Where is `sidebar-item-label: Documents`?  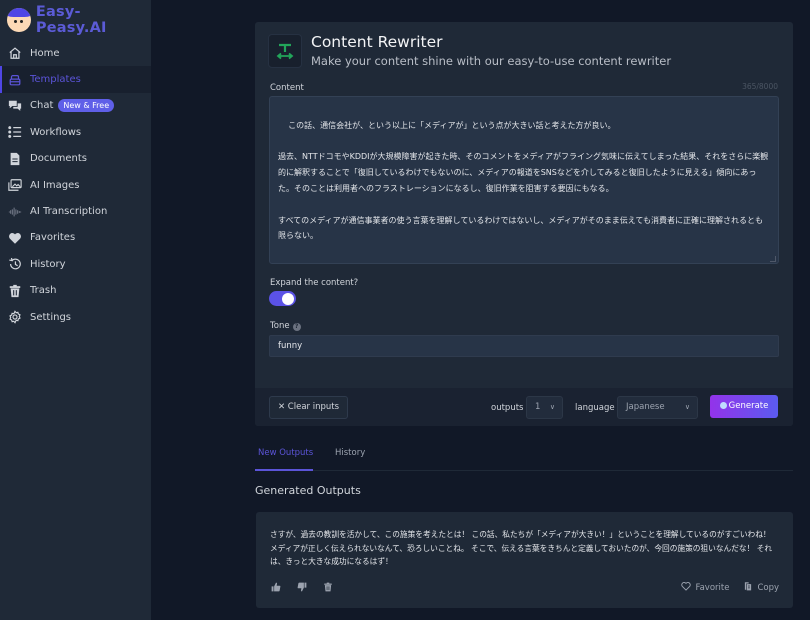 sidebar-item-label: Documents is located at coordinates (59, 159).